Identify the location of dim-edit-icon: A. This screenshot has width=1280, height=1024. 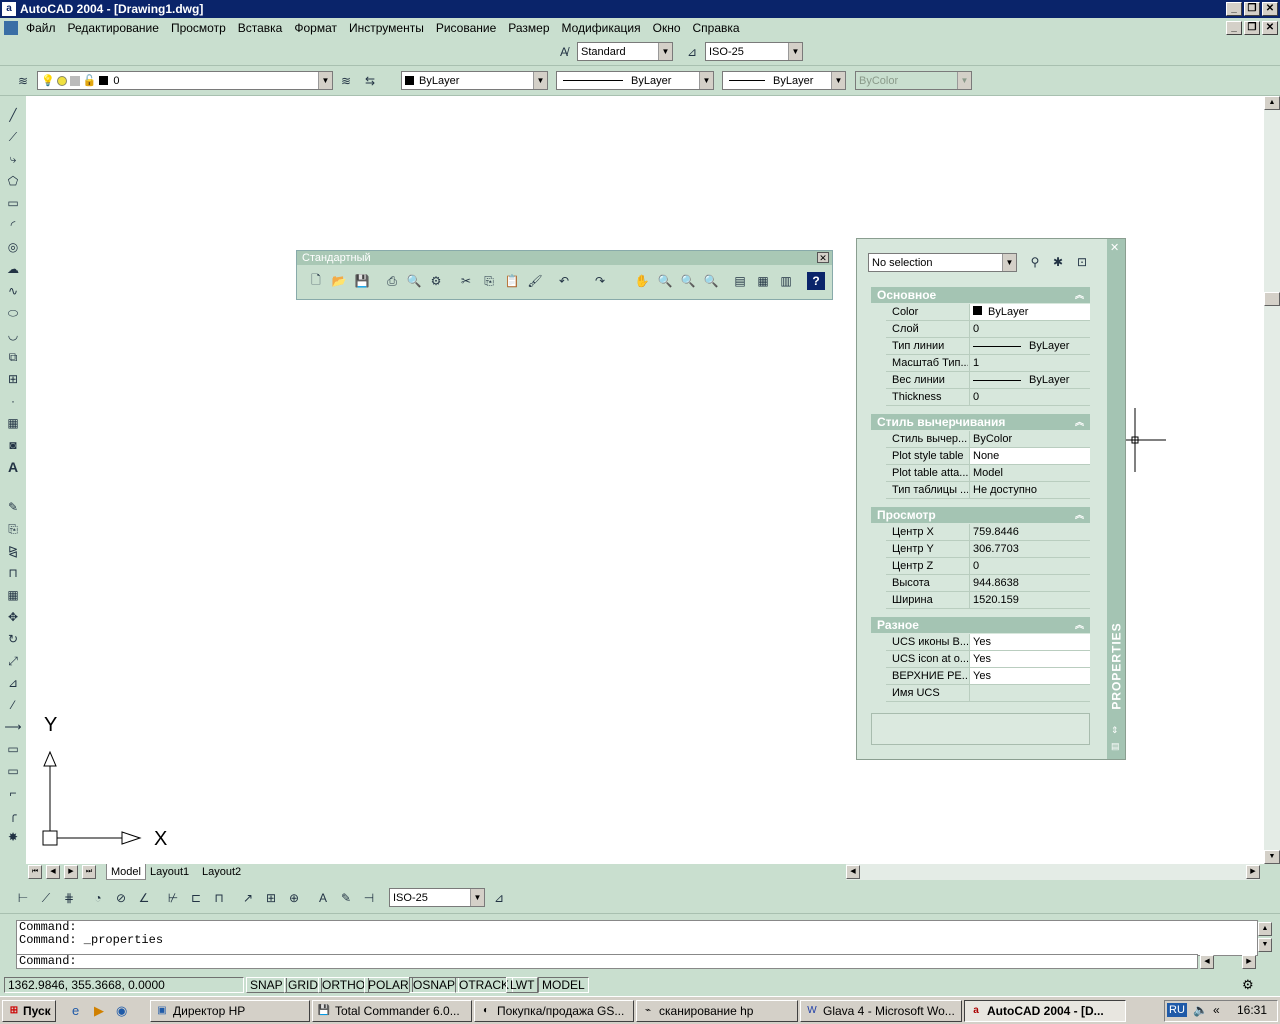
(323, 898).